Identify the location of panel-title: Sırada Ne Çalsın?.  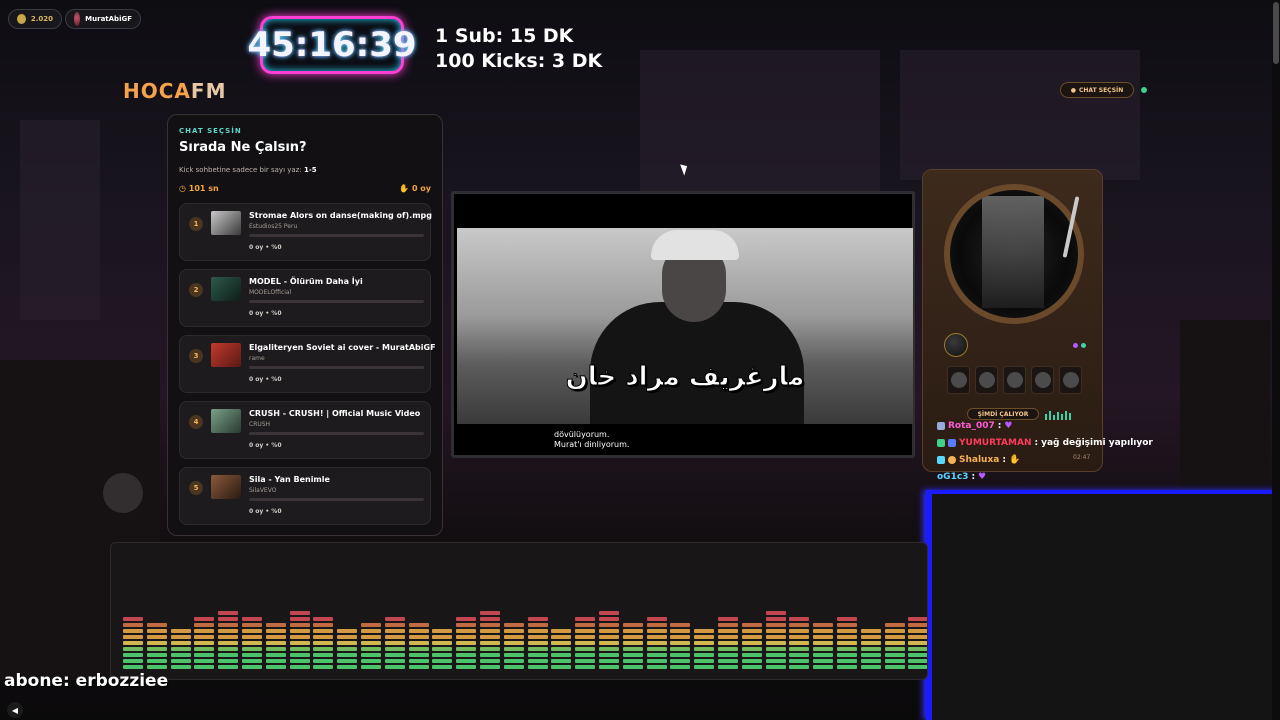
(243, 147).